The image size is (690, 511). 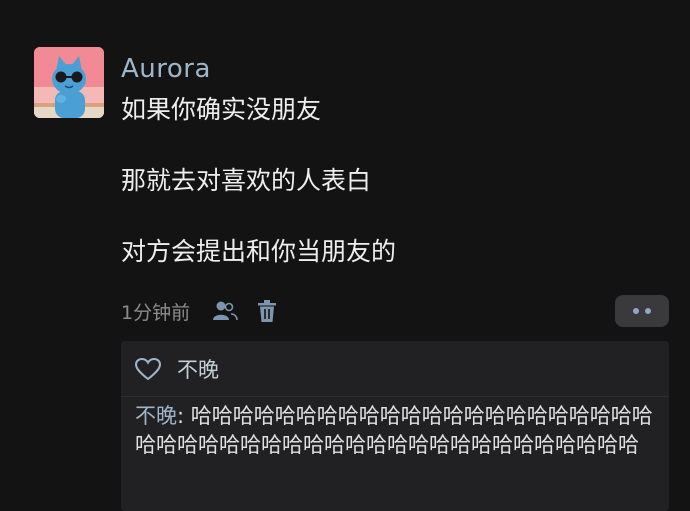 What do you see at coordinates (221, 109) in the screenshot?
I see `post-text-line: 如果你确实没朋友` at bounding box center [221, 109].